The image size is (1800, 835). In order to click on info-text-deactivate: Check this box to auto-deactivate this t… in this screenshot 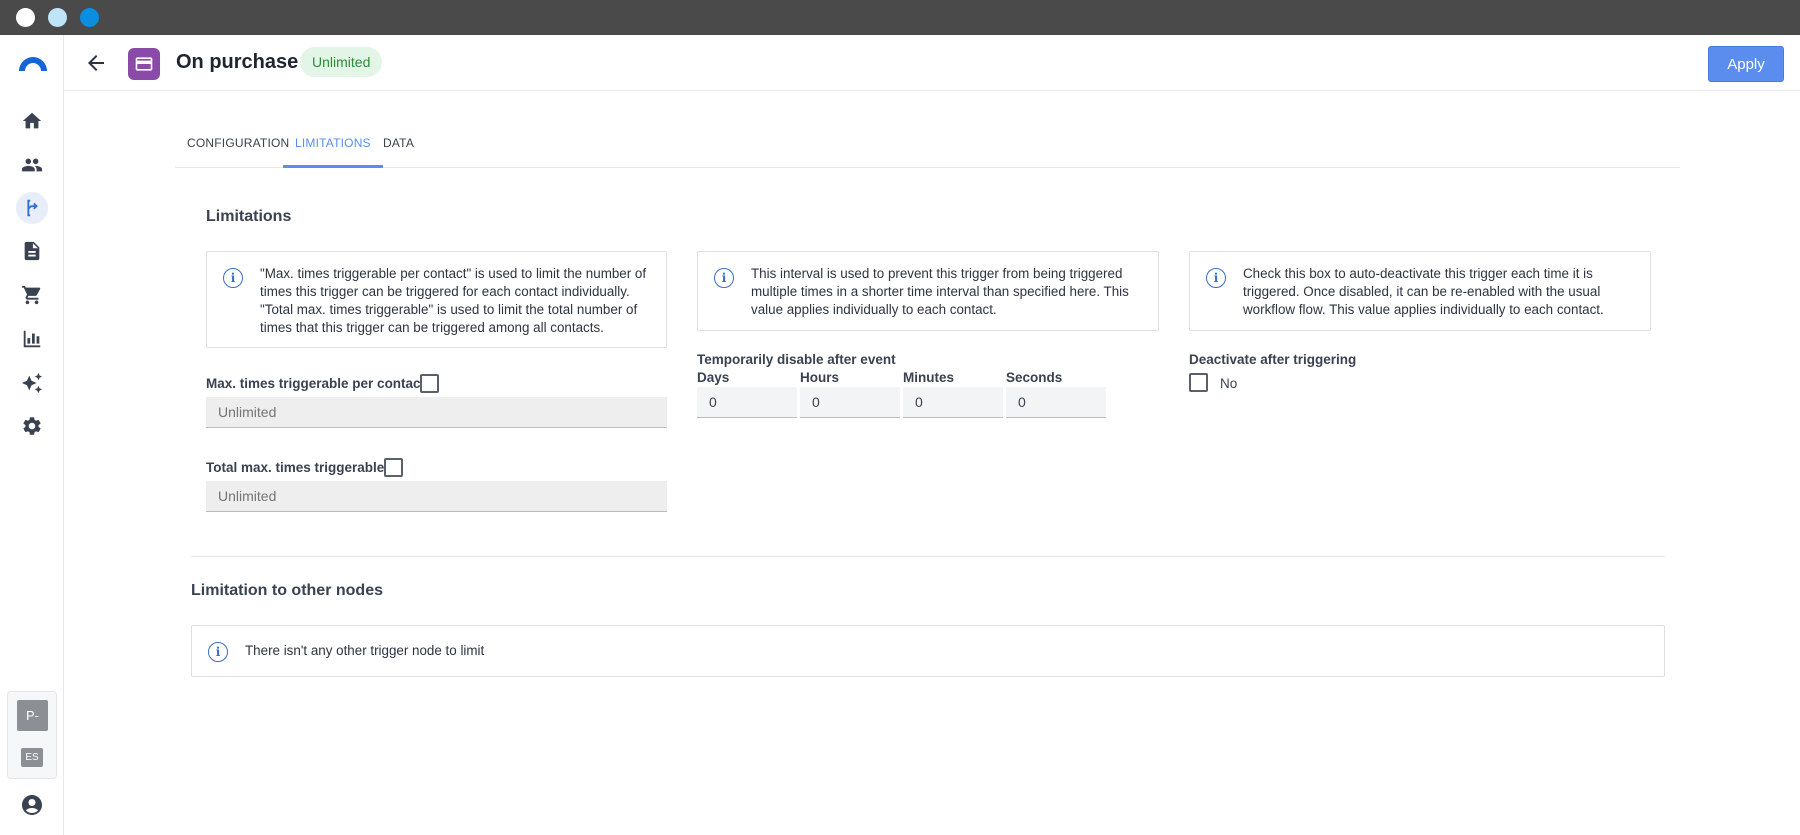, I will do `click(1423, 291)`.